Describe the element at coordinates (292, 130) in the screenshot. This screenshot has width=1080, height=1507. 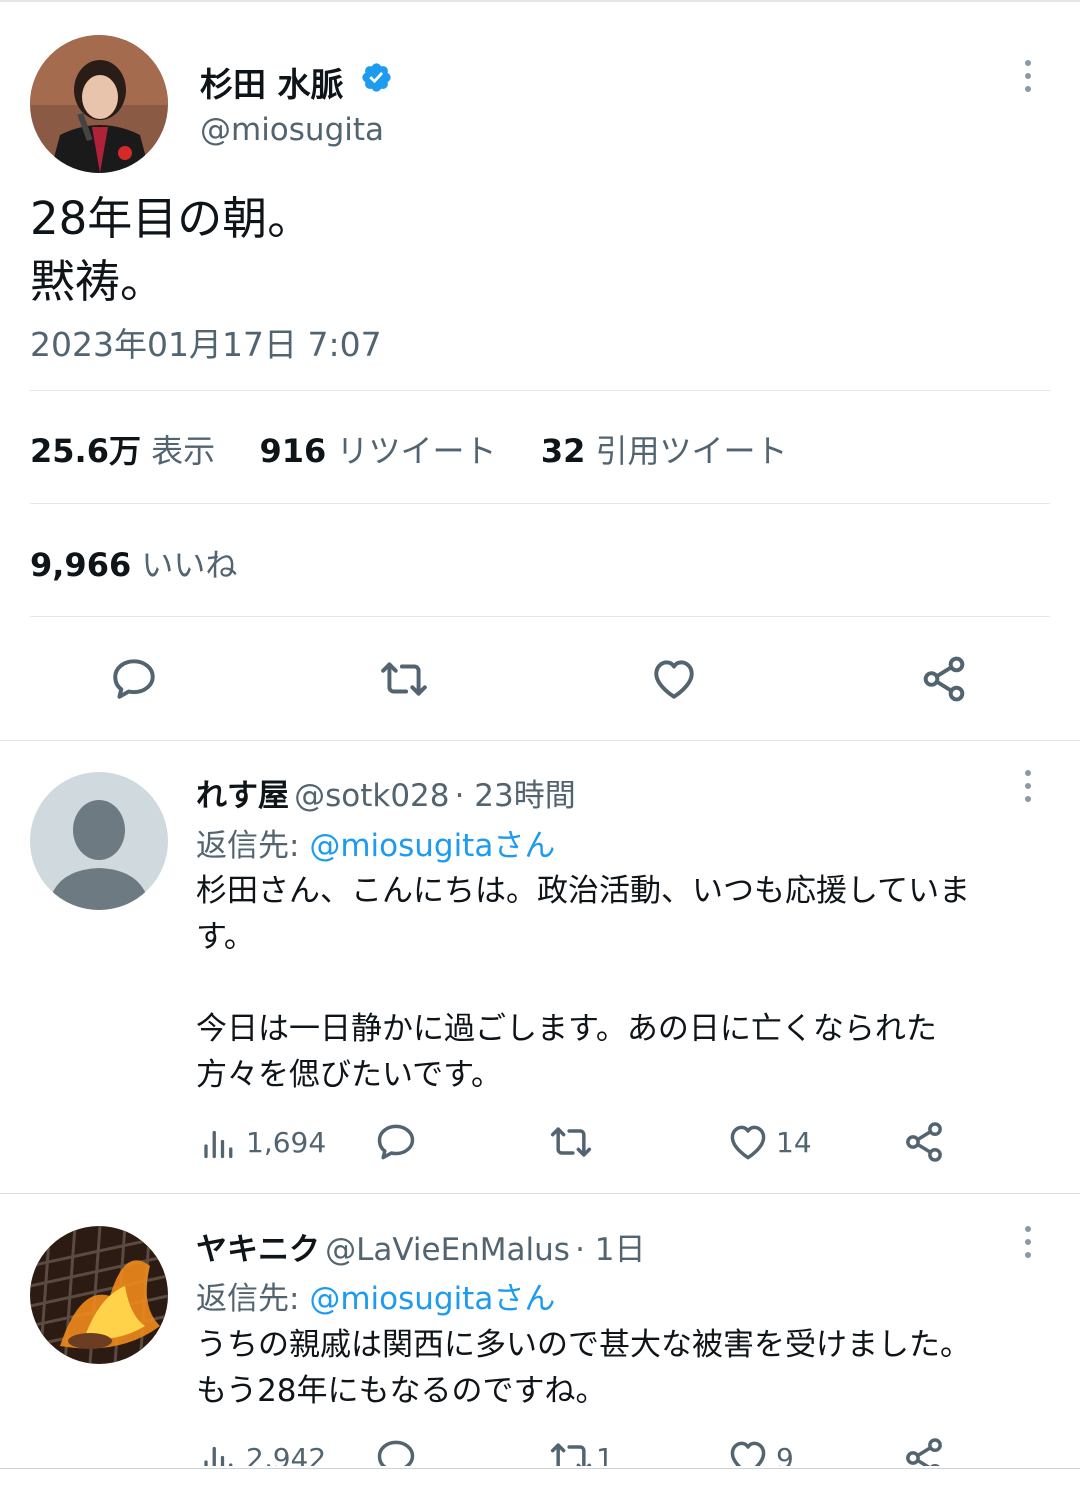
I see `author-handle: @miosugita` at that location.